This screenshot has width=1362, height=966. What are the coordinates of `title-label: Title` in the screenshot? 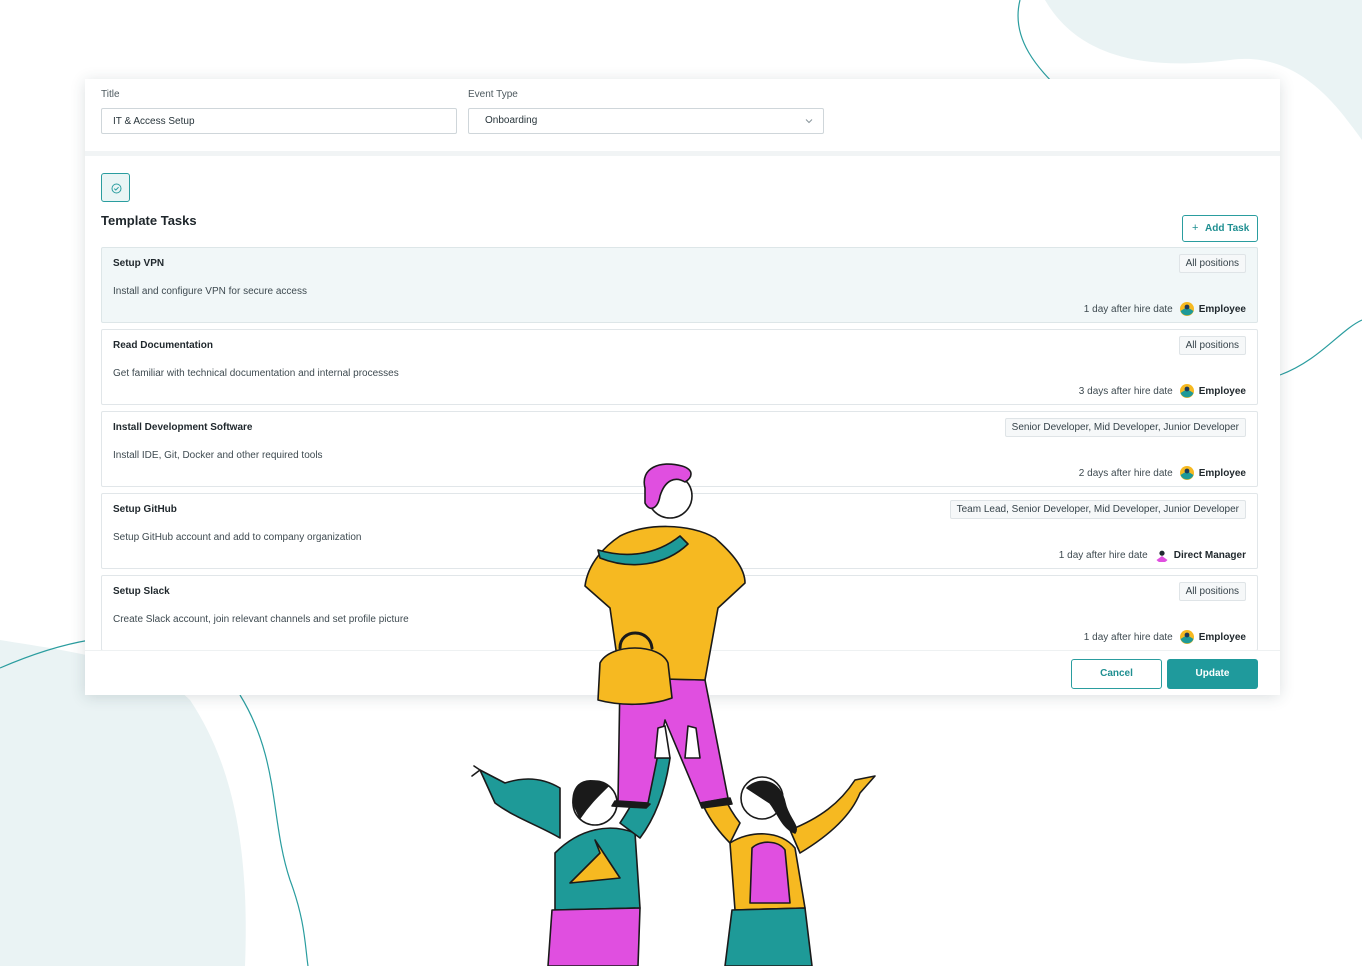 It's located at (110, 94).